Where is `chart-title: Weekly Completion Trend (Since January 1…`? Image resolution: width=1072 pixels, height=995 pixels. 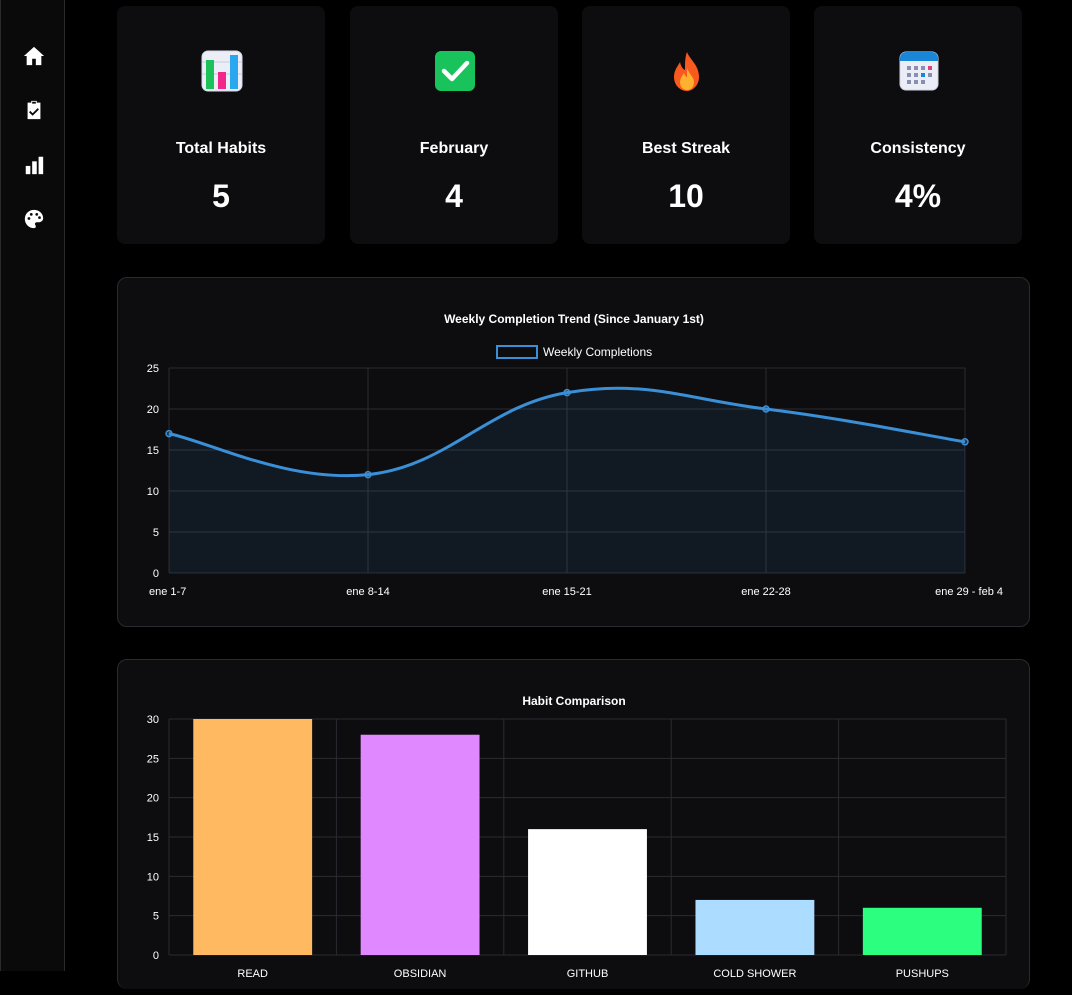
chart-title: Weekly Completion Trend (Since January 1… is located at coordinates (574, 319).